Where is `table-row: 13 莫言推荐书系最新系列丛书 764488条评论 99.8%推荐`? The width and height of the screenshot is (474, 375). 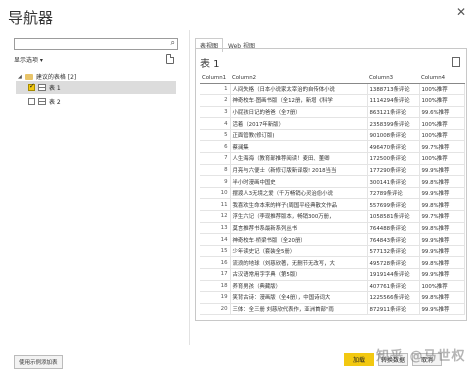 table-row: 13 莫言推荐书系最新系列丛书 764488条评论 99.8%推荐 is located at coordinates (332, 228).